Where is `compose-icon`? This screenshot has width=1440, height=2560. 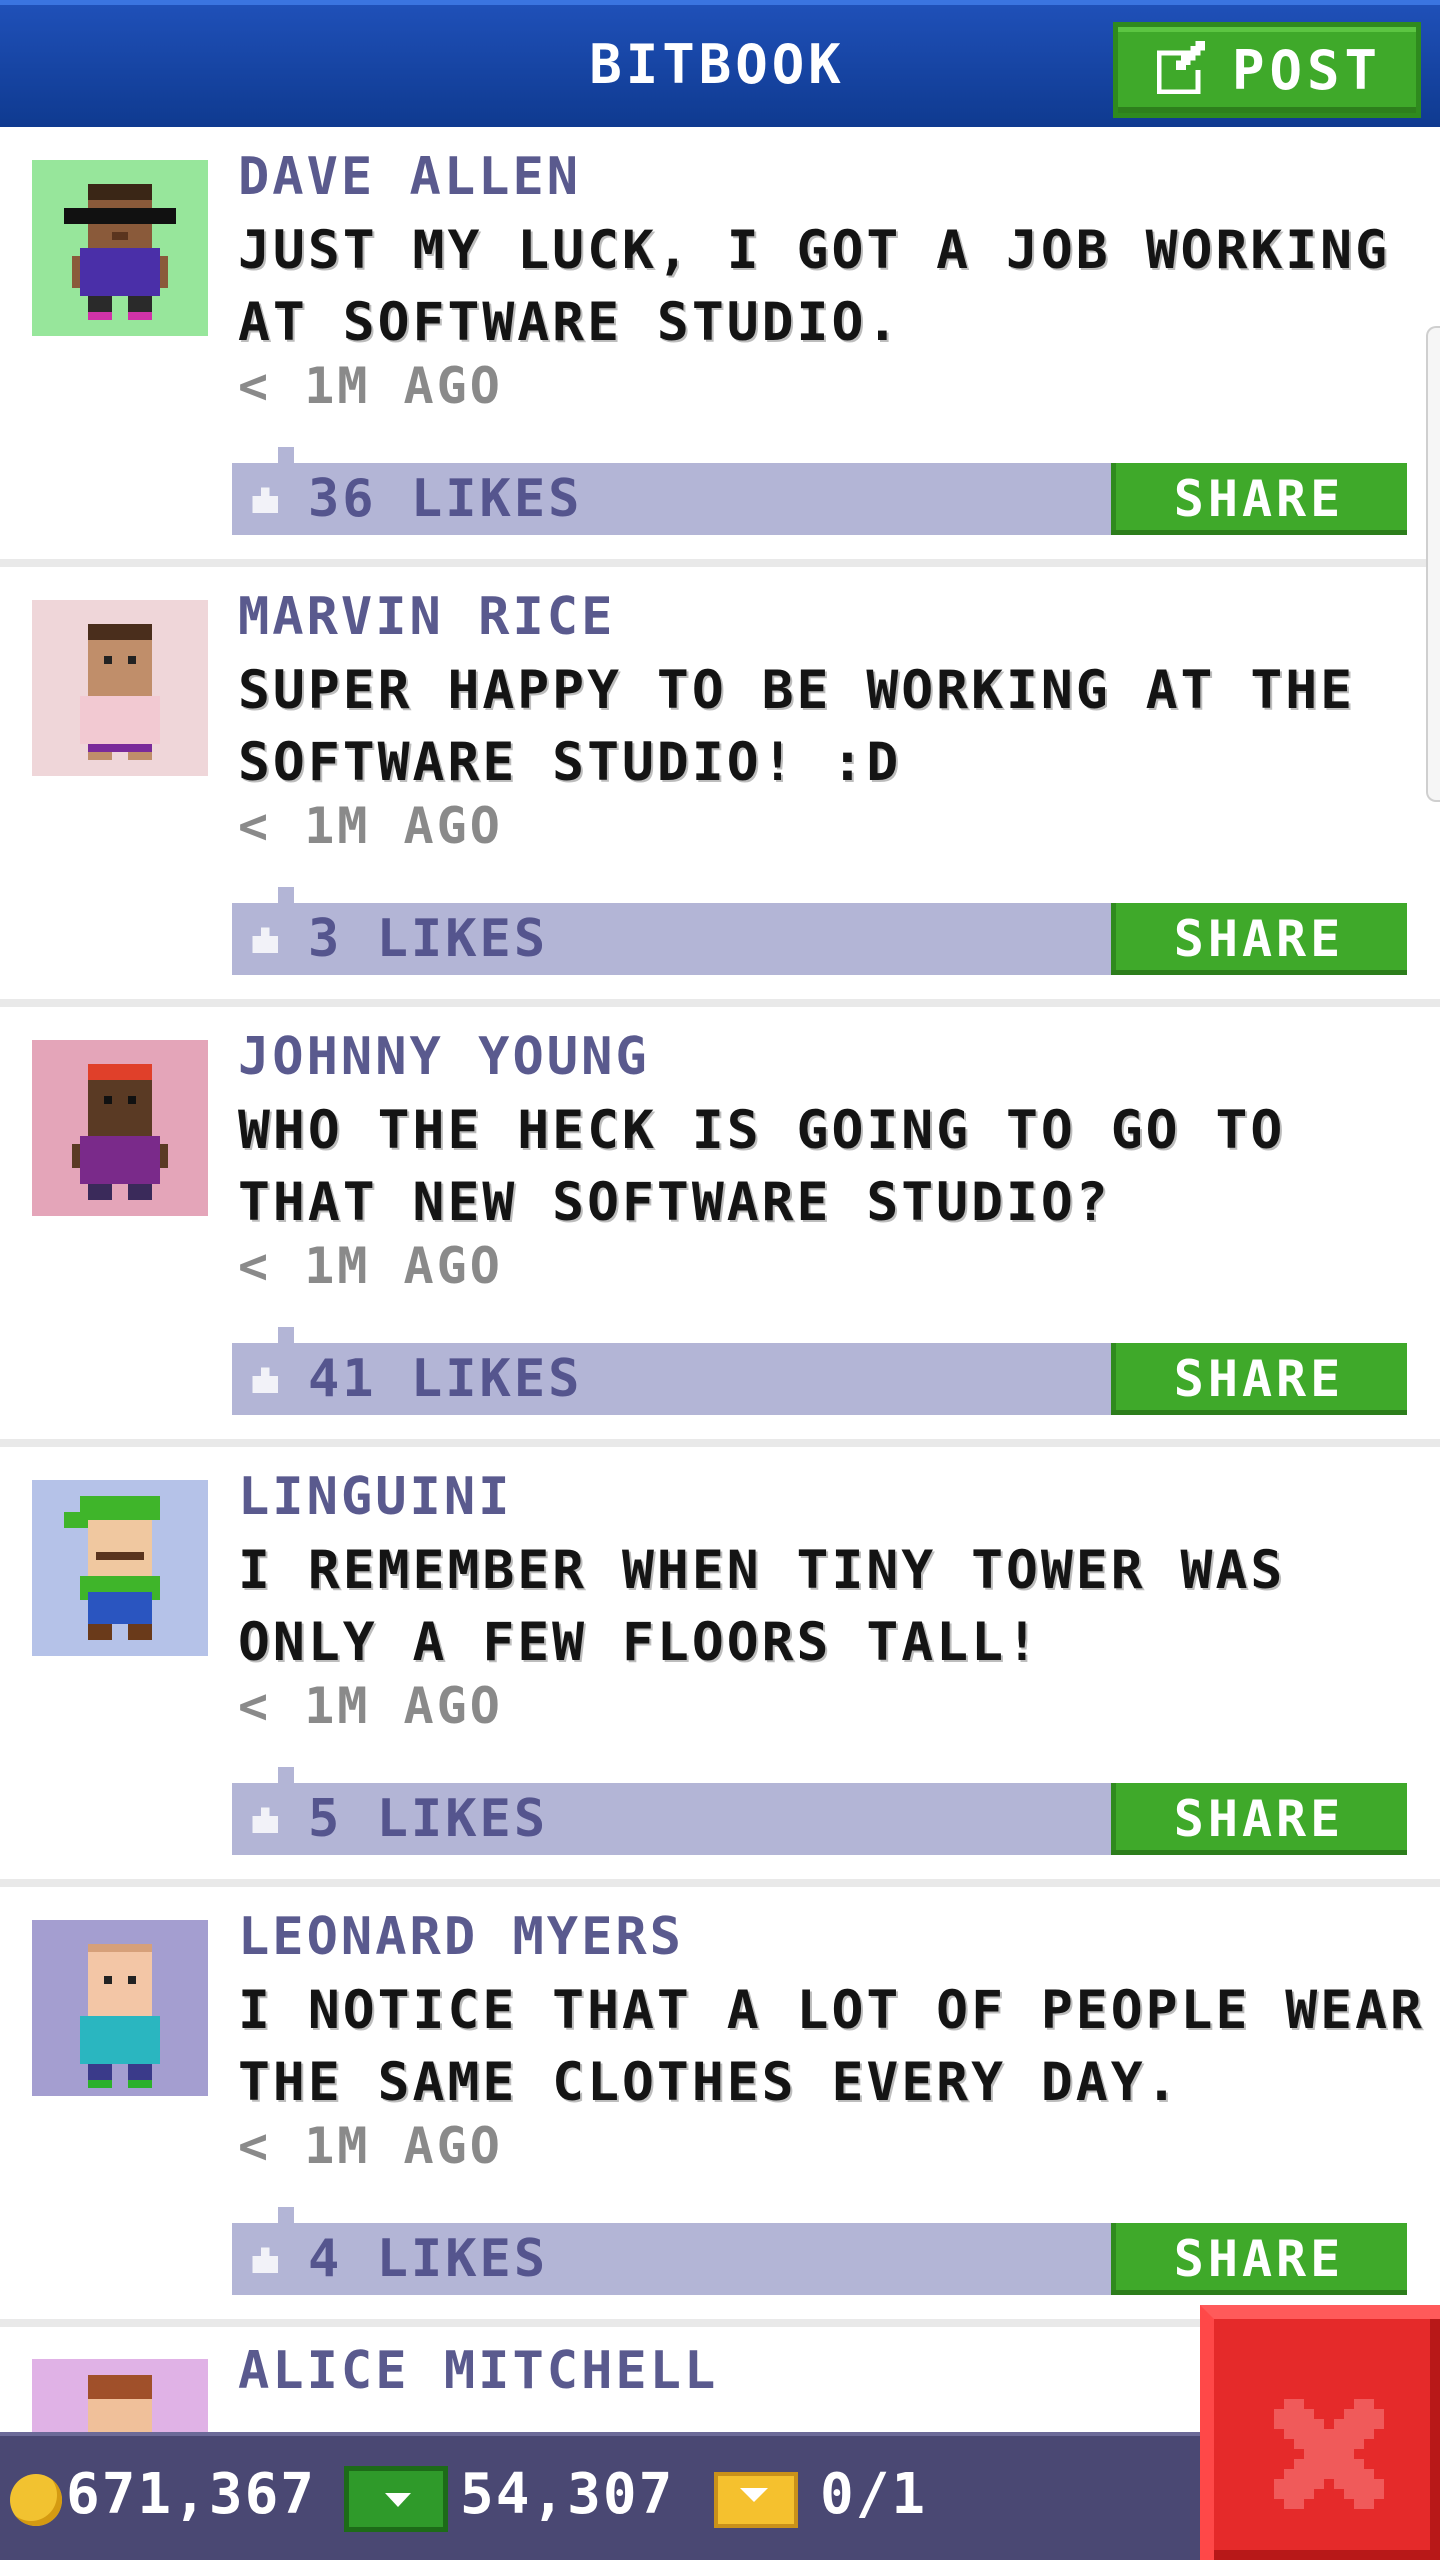
compose-icon is located at coordinates (1181, 68).